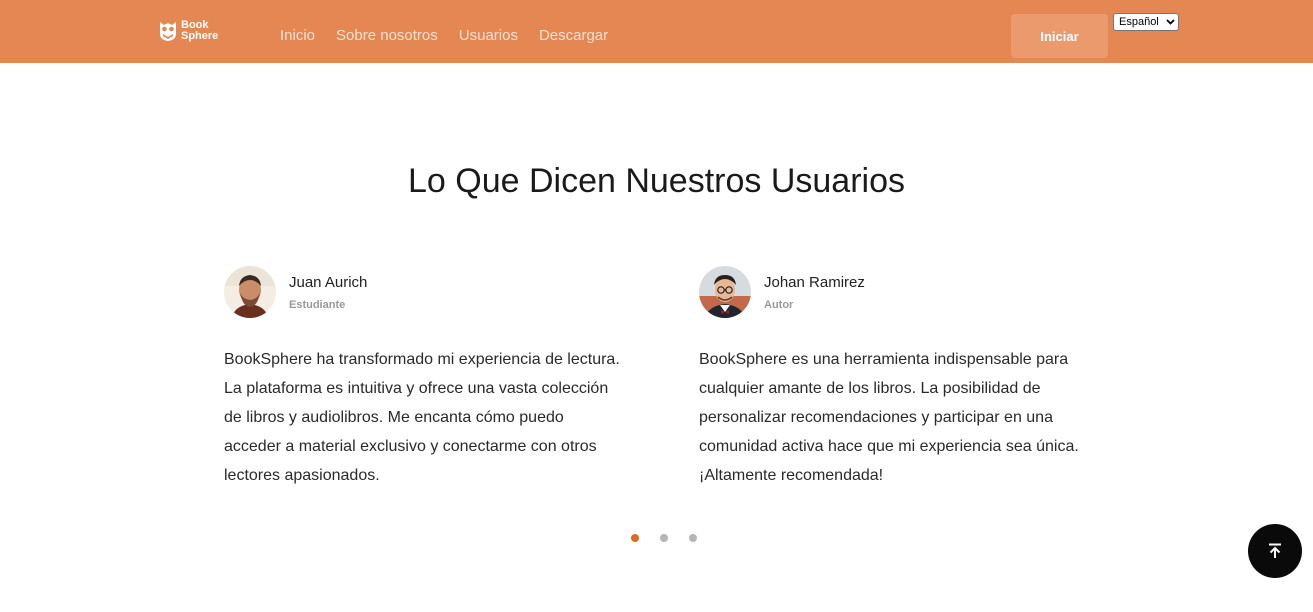  I want to click on brand-name: Book Sphere, so click(199, 31).